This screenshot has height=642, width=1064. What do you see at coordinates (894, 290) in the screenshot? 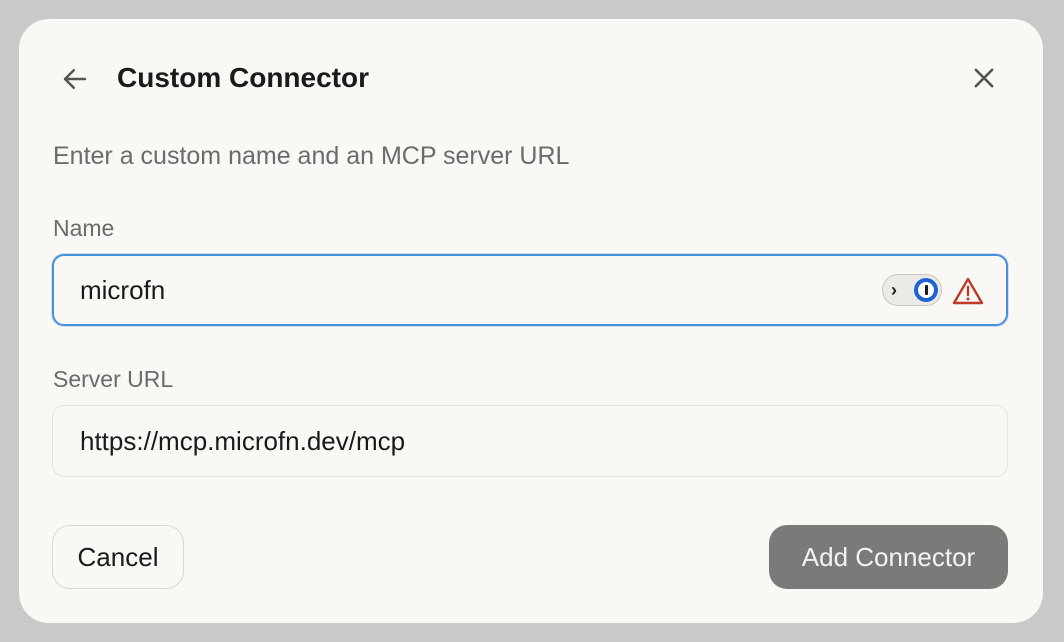
I see `chevron-right-icon: ›` at bounding box center [894, 290].